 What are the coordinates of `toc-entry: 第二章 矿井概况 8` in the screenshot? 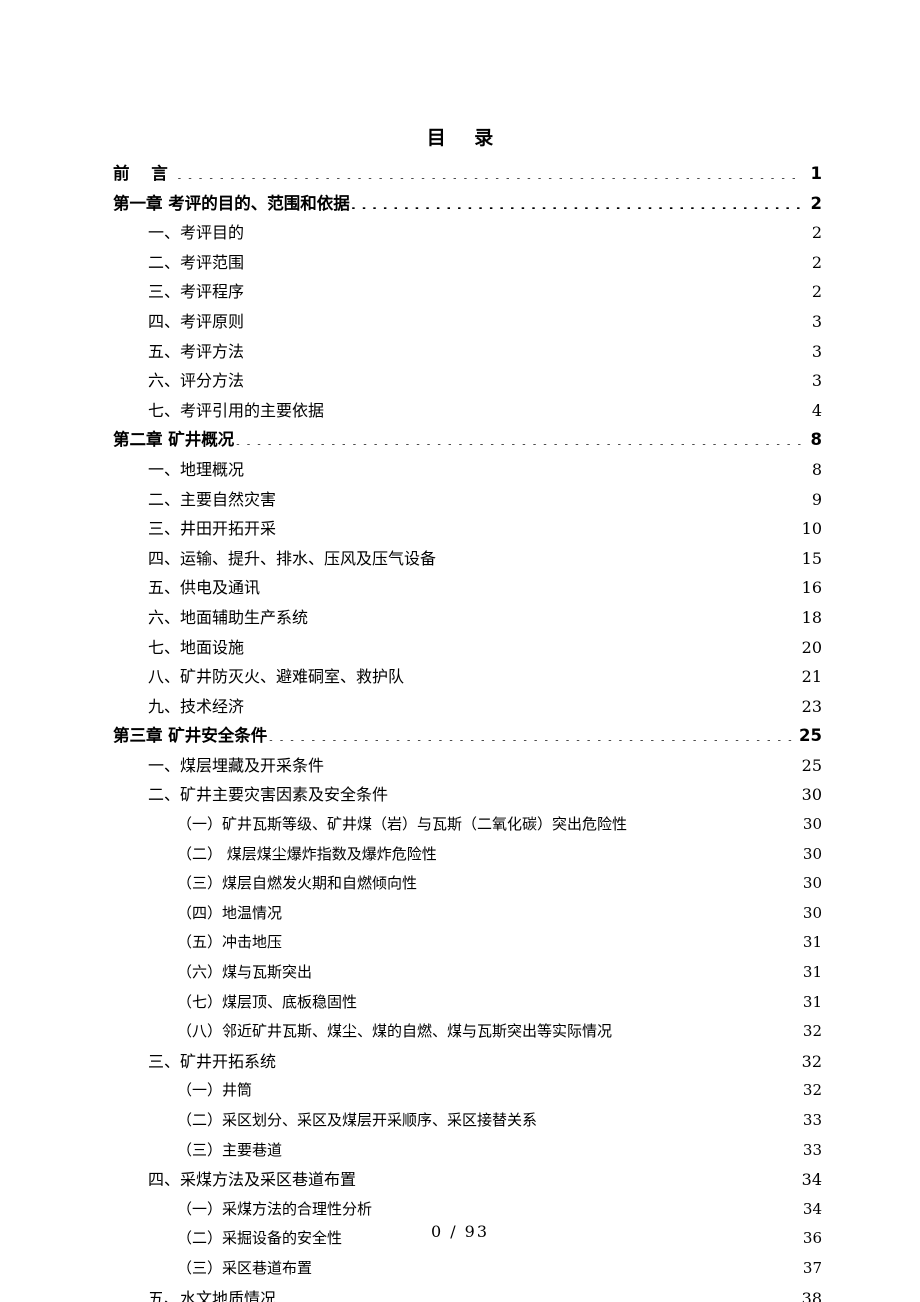 It's located at (460, 440).